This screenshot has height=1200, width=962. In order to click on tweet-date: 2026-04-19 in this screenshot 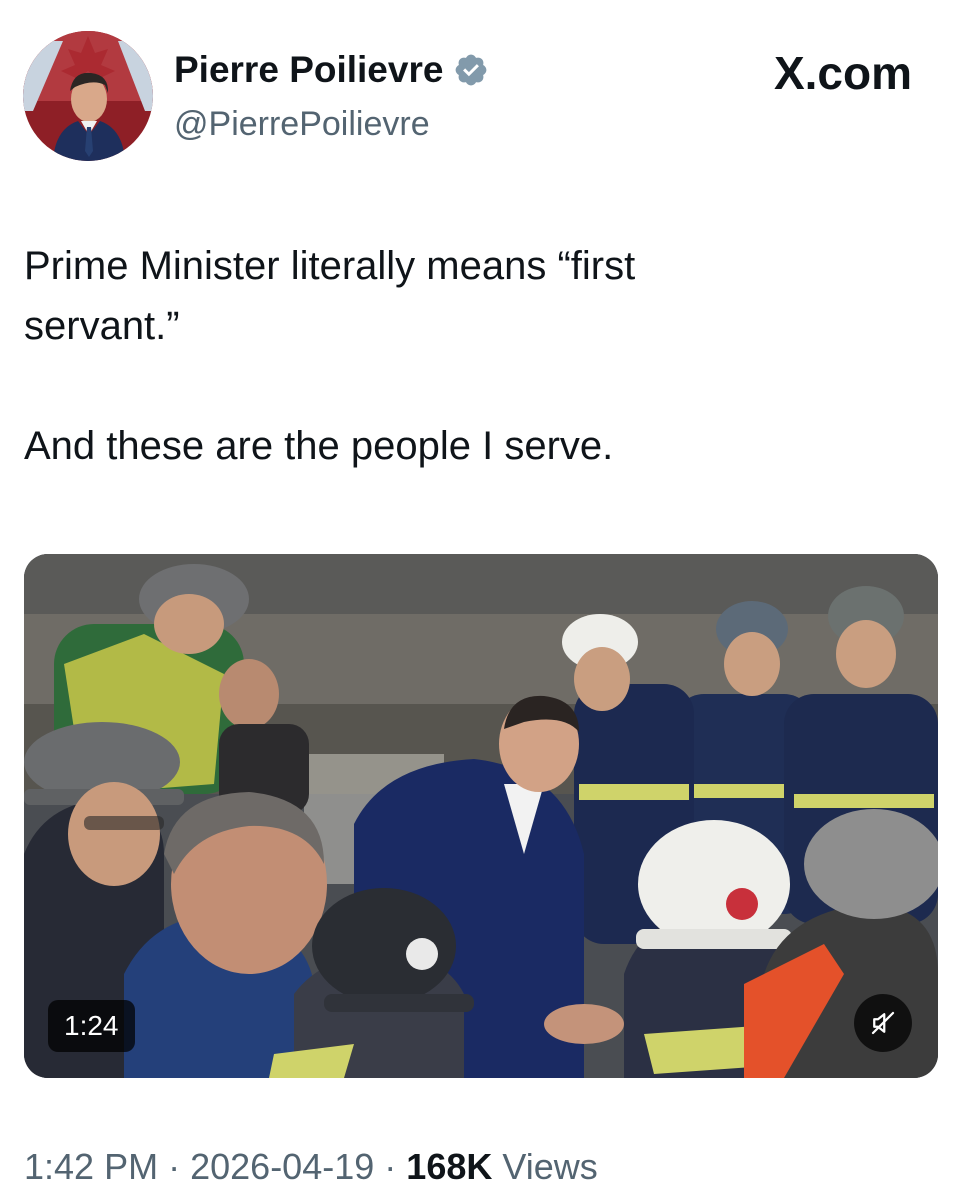, I will do `click(282, 1166)`.